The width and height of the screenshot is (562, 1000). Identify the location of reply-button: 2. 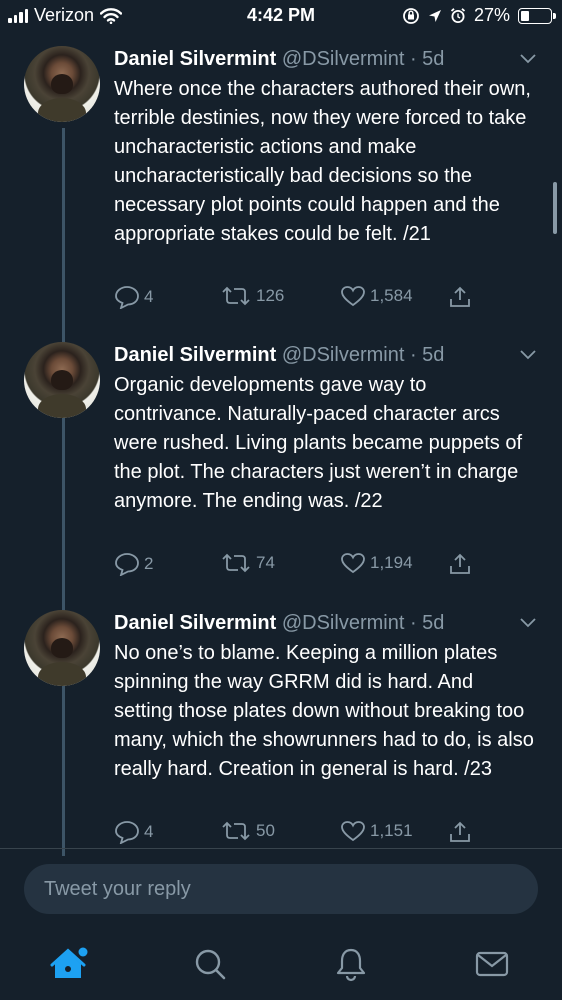
(133, 564).